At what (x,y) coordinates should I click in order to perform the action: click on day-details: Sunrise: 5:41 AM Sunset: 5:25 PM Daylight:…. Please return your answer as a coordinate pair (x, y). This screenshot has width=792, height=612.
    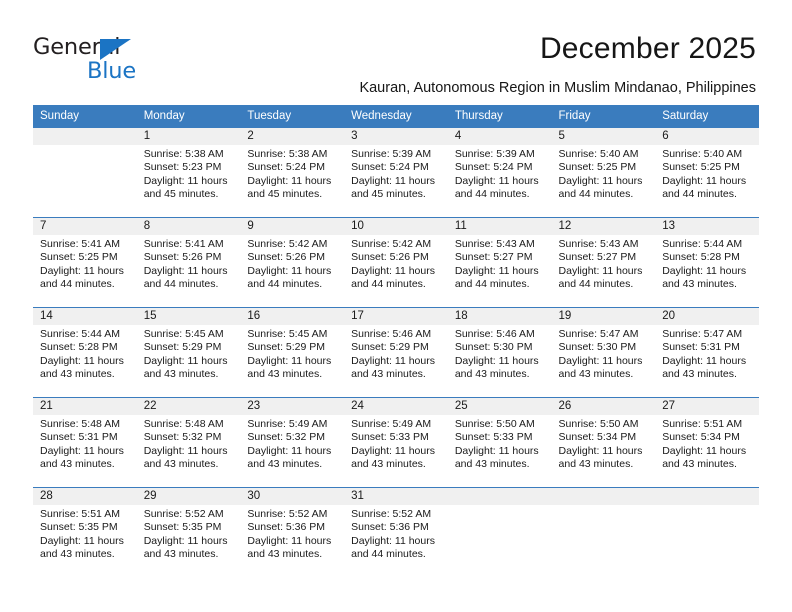
    Looking at the image, I should click on (85, 263).